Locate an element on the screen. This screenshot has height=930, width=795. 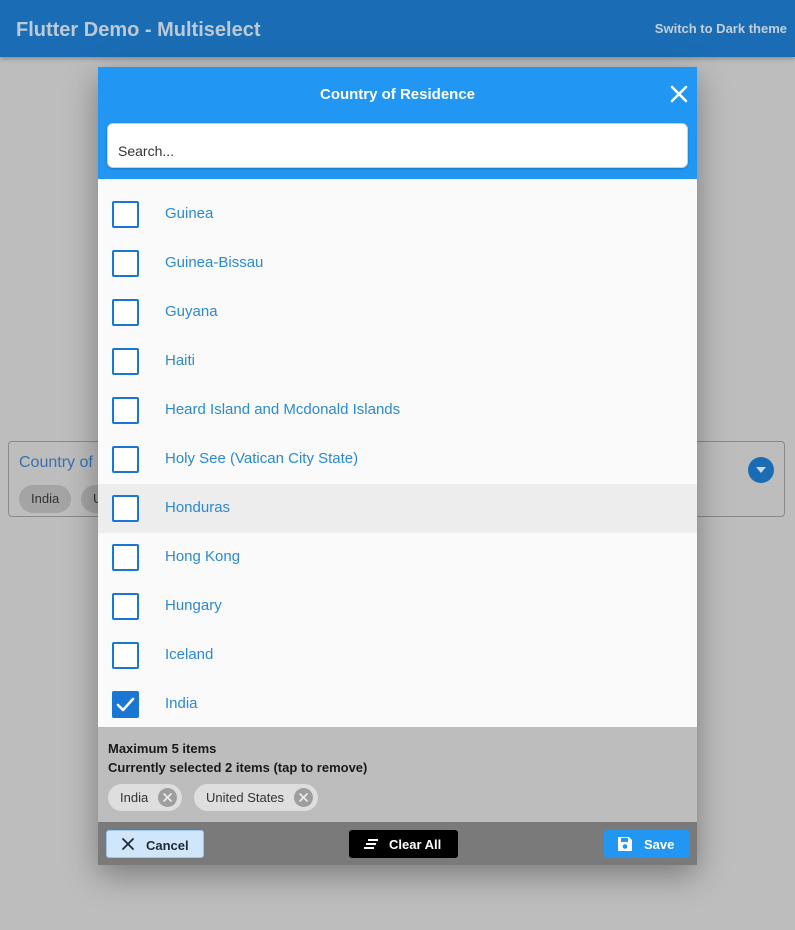
list-item: Guinea is located at coordinates (397, 214).